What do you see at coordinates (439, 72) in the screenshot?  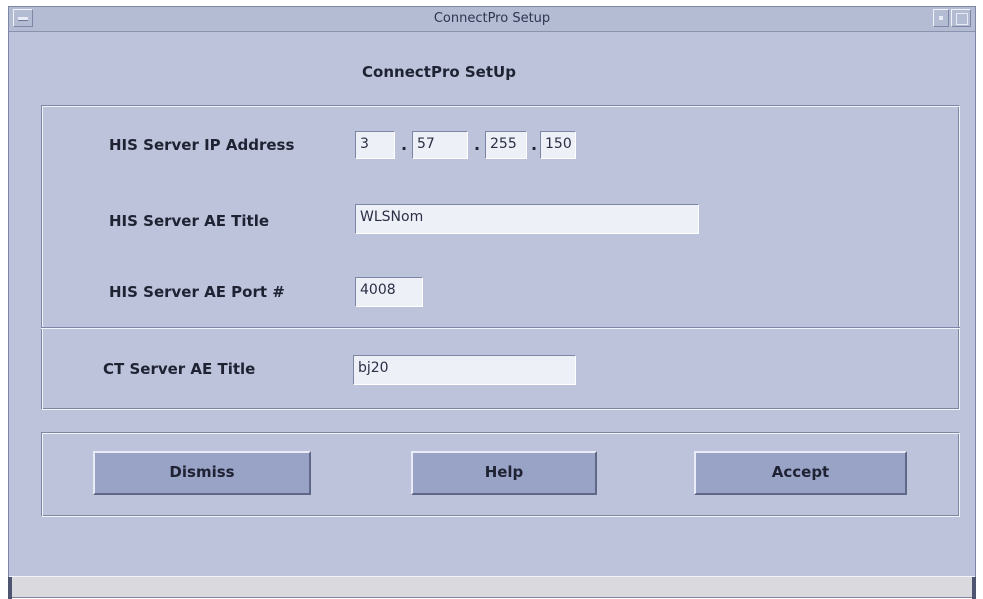 I see `dialog-heading: ConnectPro SetUp` at bounding box center [439, 72].